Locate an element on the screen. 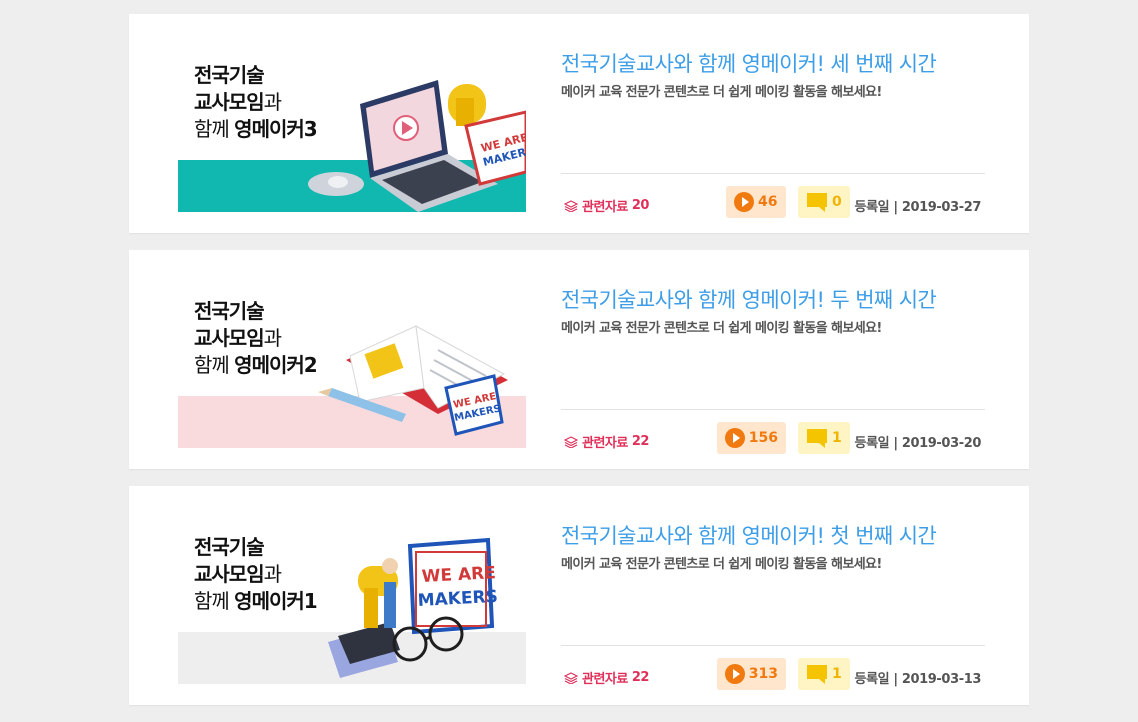  laptop-illustration: WE ARE MAKERS is located at coordinates (417, 146).